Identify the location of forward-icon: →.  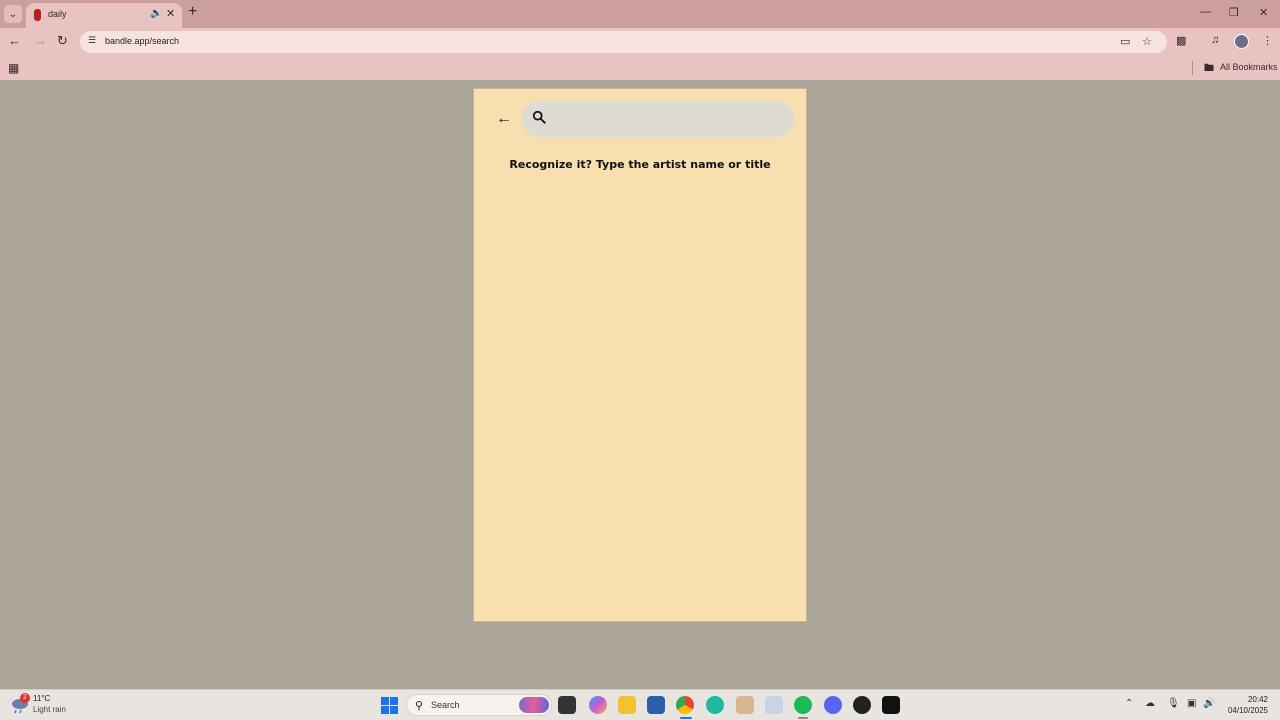
(40, 41).